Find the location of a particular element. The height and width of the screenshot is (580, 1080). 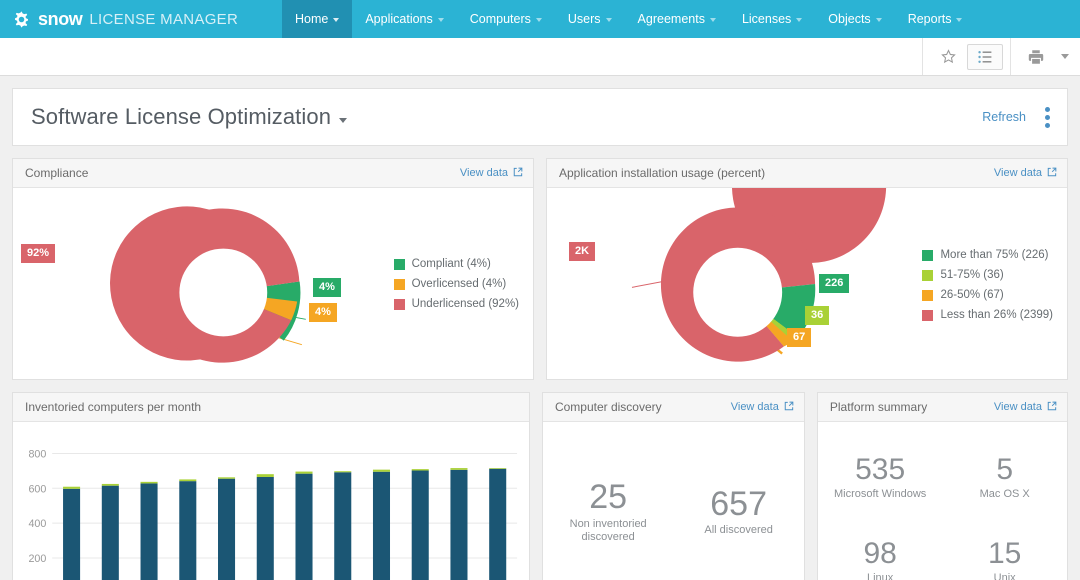

panel-header: Compliance View data is located at coordinates (273, 173).